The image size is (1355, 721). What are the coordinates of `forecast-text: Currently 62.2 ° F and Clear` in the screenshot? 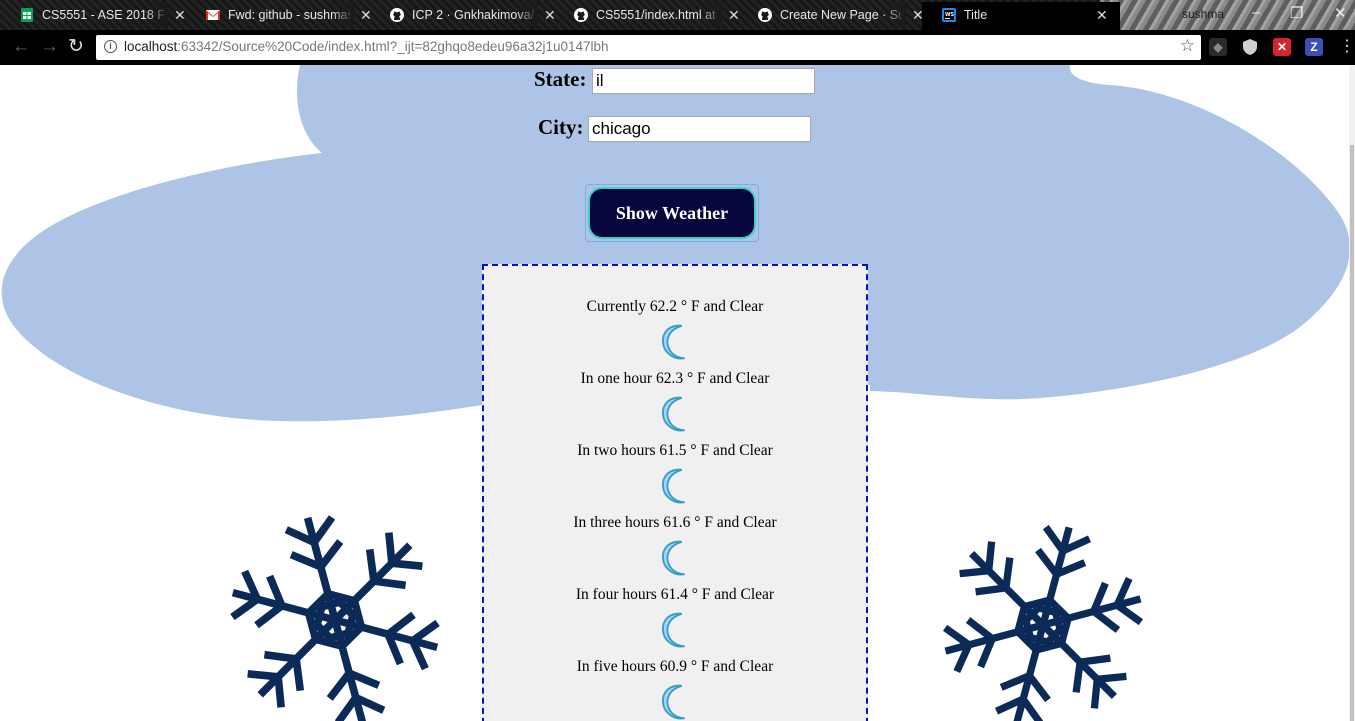 It's located at (675, 306).